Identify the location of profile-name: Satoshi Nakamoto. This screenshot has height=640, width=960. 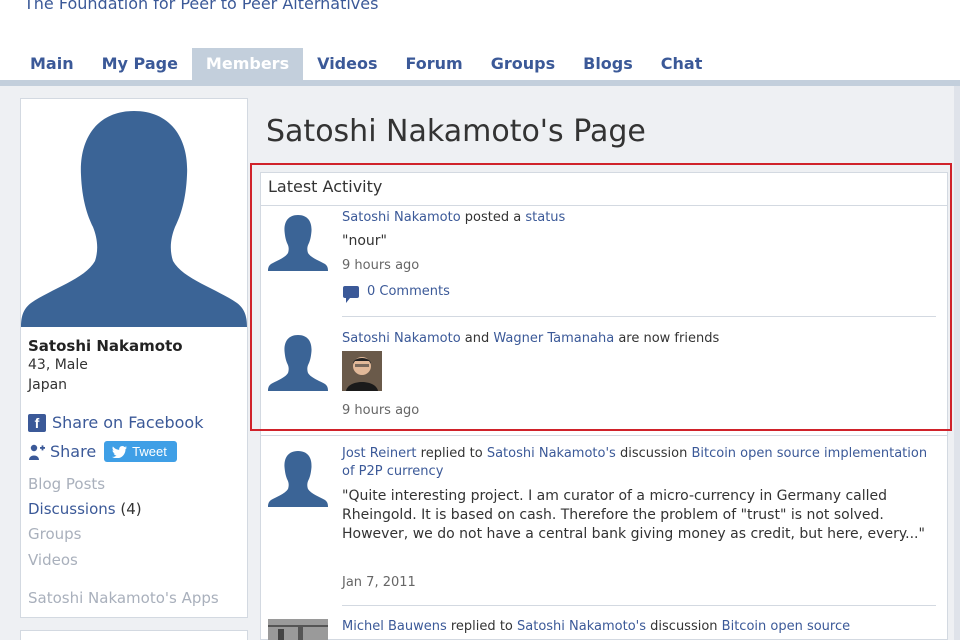
(105, 346).